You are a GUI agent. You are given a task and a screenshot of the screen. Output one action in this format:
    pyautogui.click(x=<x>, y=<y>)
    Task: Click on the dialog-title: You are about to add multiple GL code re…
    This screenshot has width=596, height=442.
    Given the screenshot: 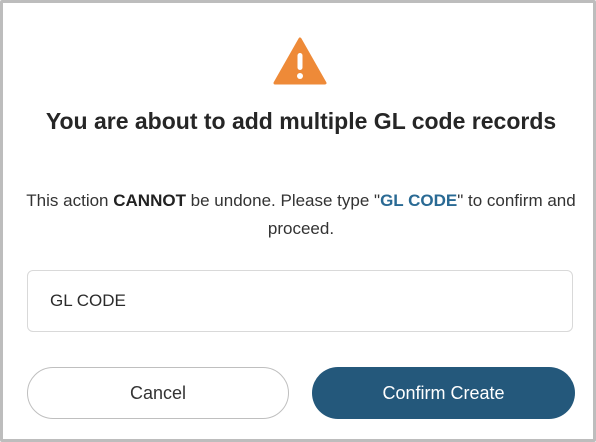 What is the action you would take?
    pyautogui.click(x=301, y=121)
    